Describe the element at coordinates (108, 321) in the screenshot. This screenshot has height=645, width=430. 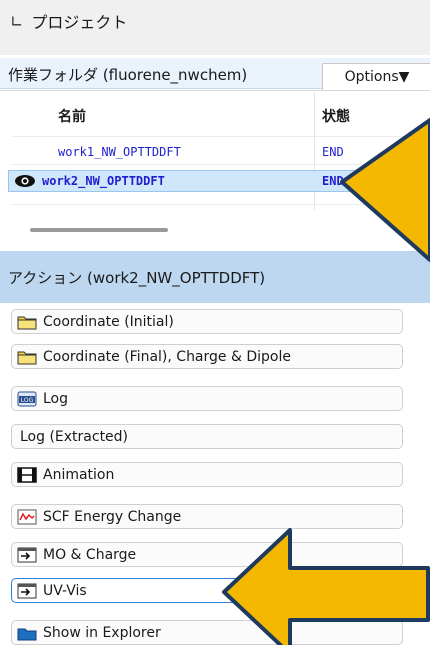
I see `button-label: Coordinate (Initial)` at that location.